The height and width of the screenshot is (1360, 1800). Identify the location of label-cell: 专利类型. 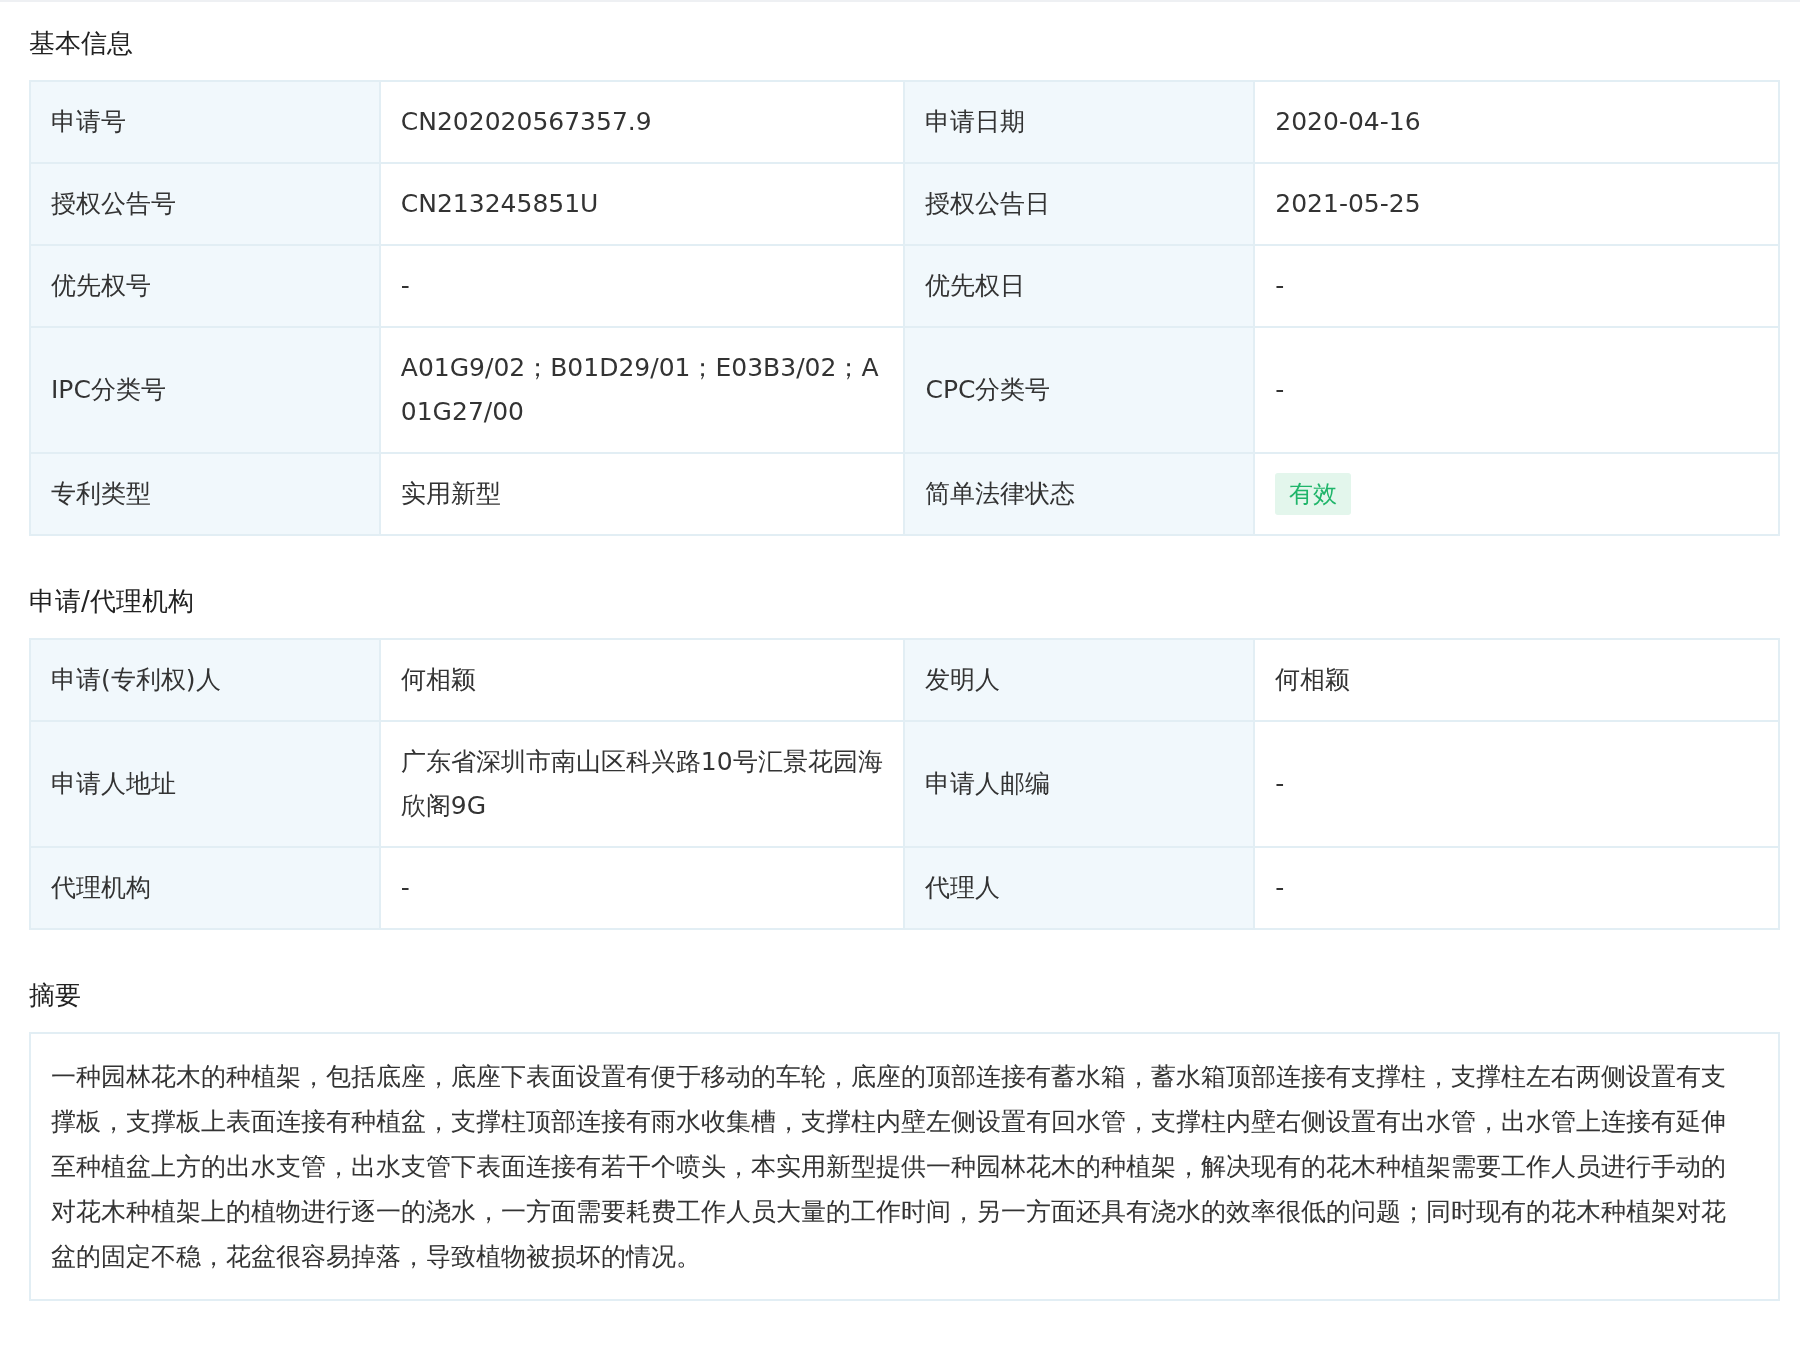
(205, 494).